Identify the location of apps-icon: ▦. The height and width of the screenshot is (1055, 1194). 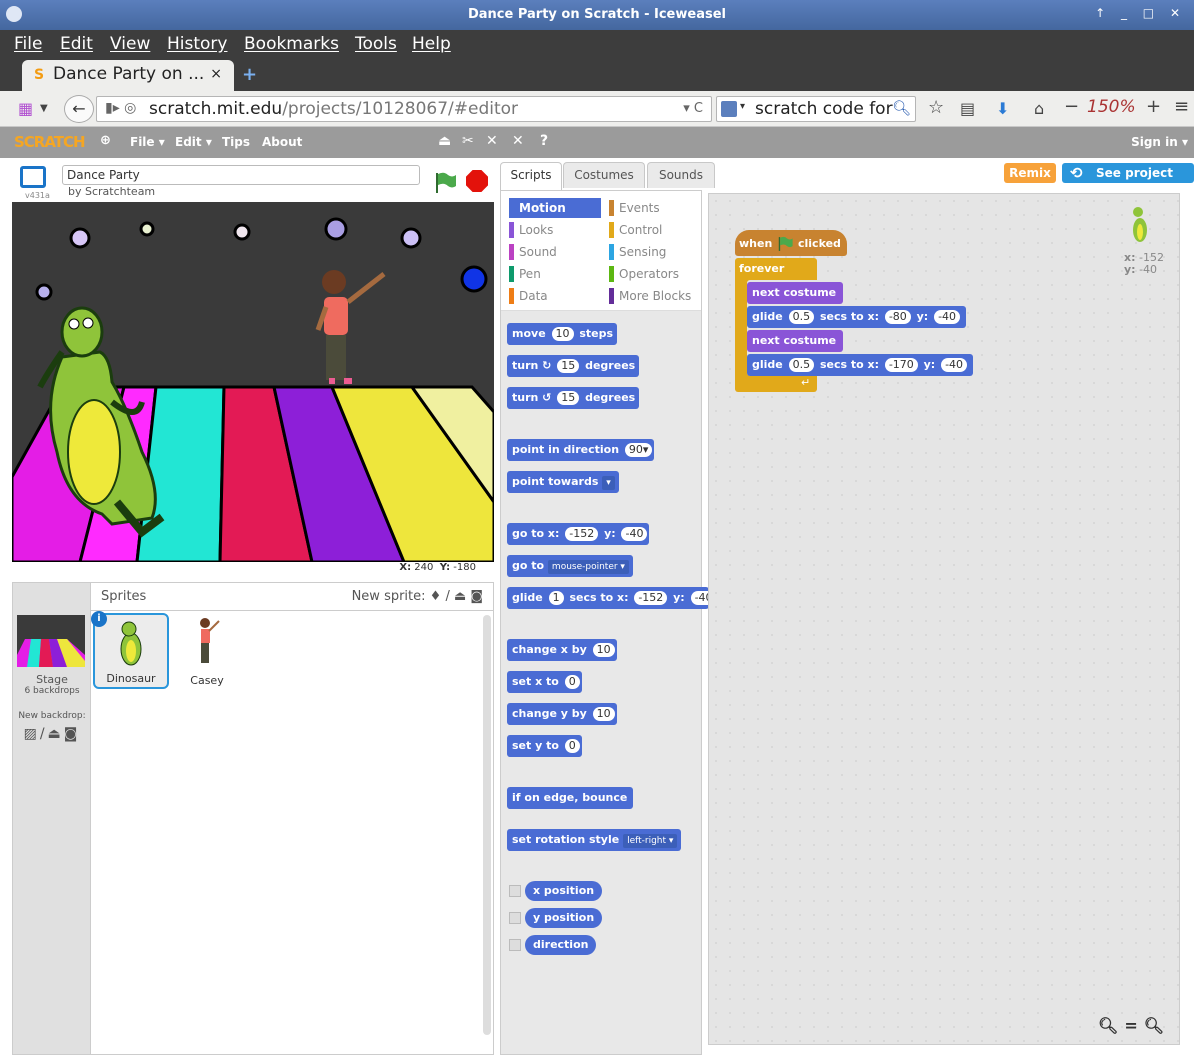
(25, 108).